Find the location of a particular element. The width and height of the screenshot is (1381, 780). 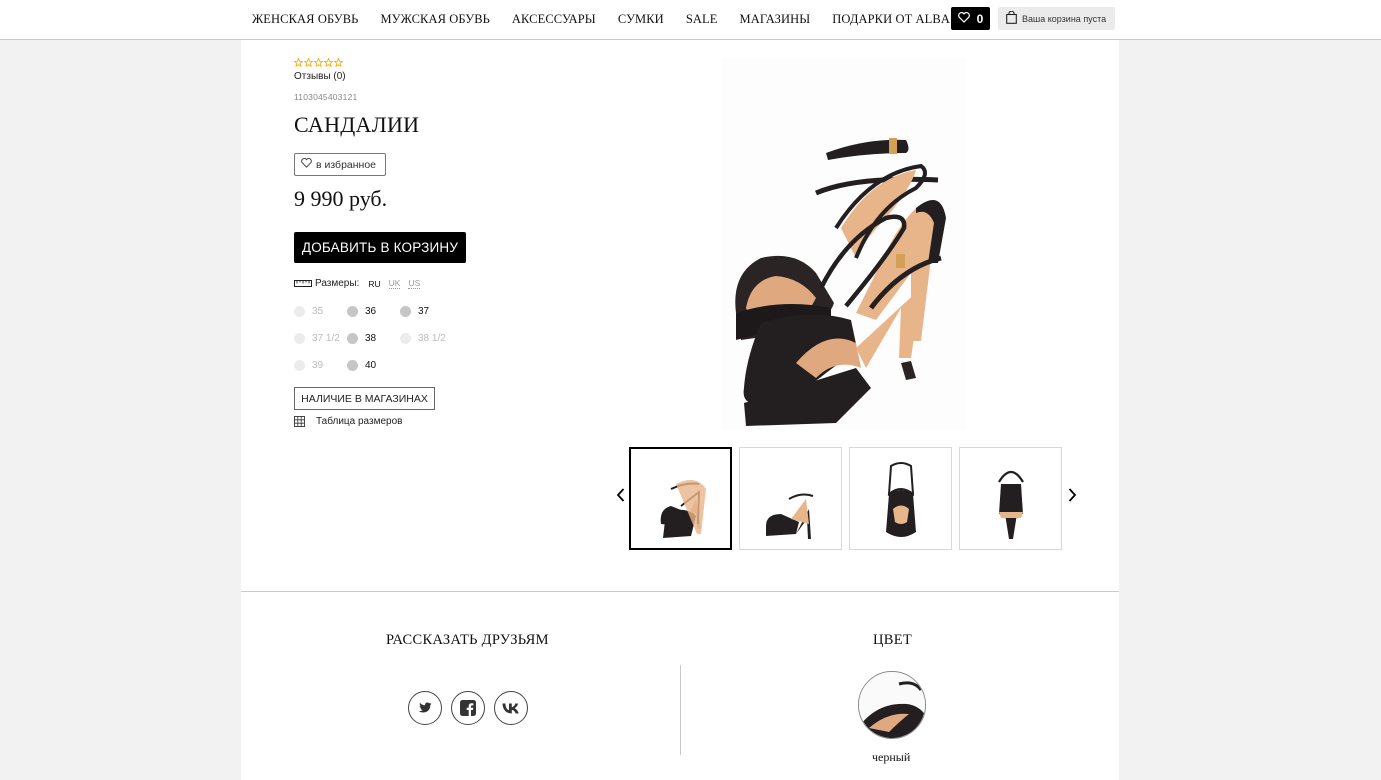

sizes-header: Размеры: RU UK US is located at coordinates (357, 283).